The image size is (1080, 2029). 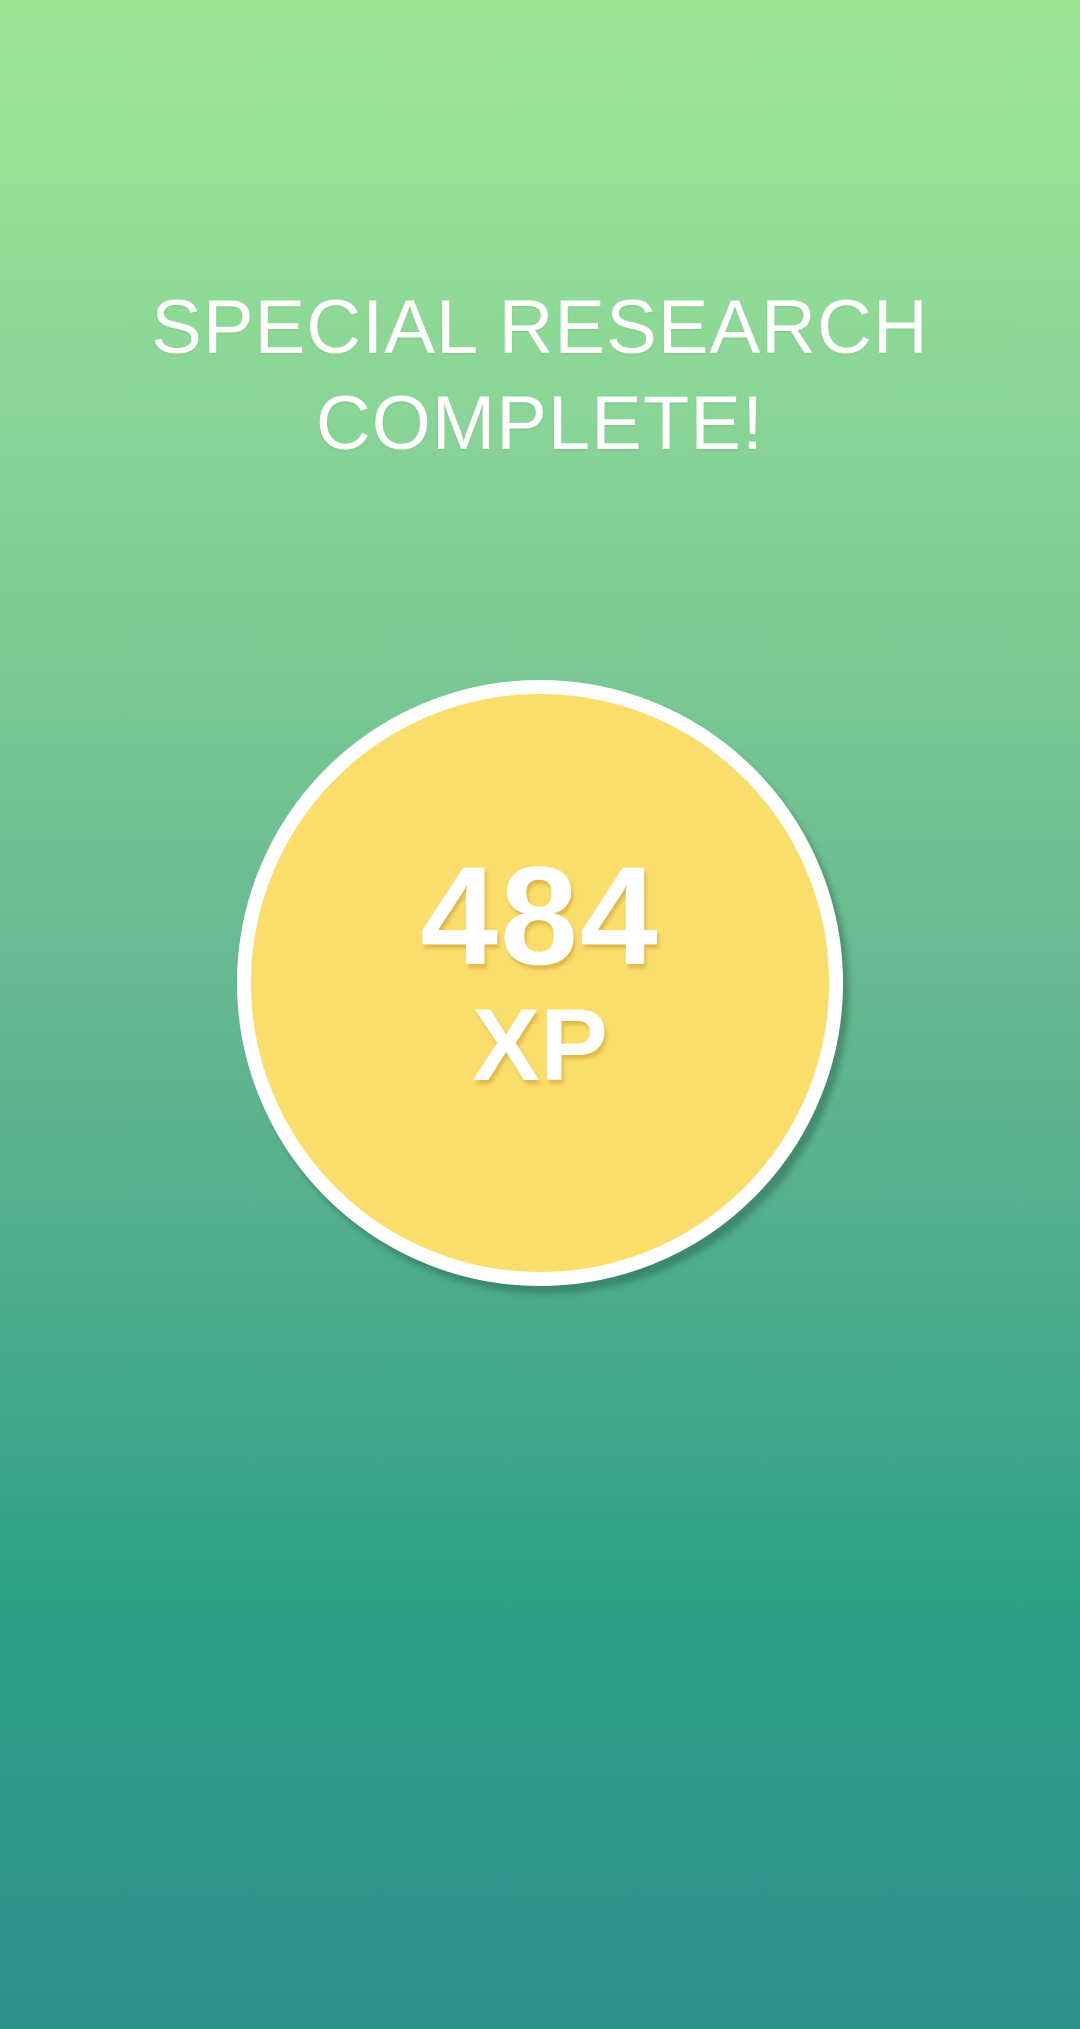 What do you see at coordinates (540, 376) in the screenshot?
I see `page-title: SPECIAL RESEARCH COMPLETE!` at bounding box center [540, 376].